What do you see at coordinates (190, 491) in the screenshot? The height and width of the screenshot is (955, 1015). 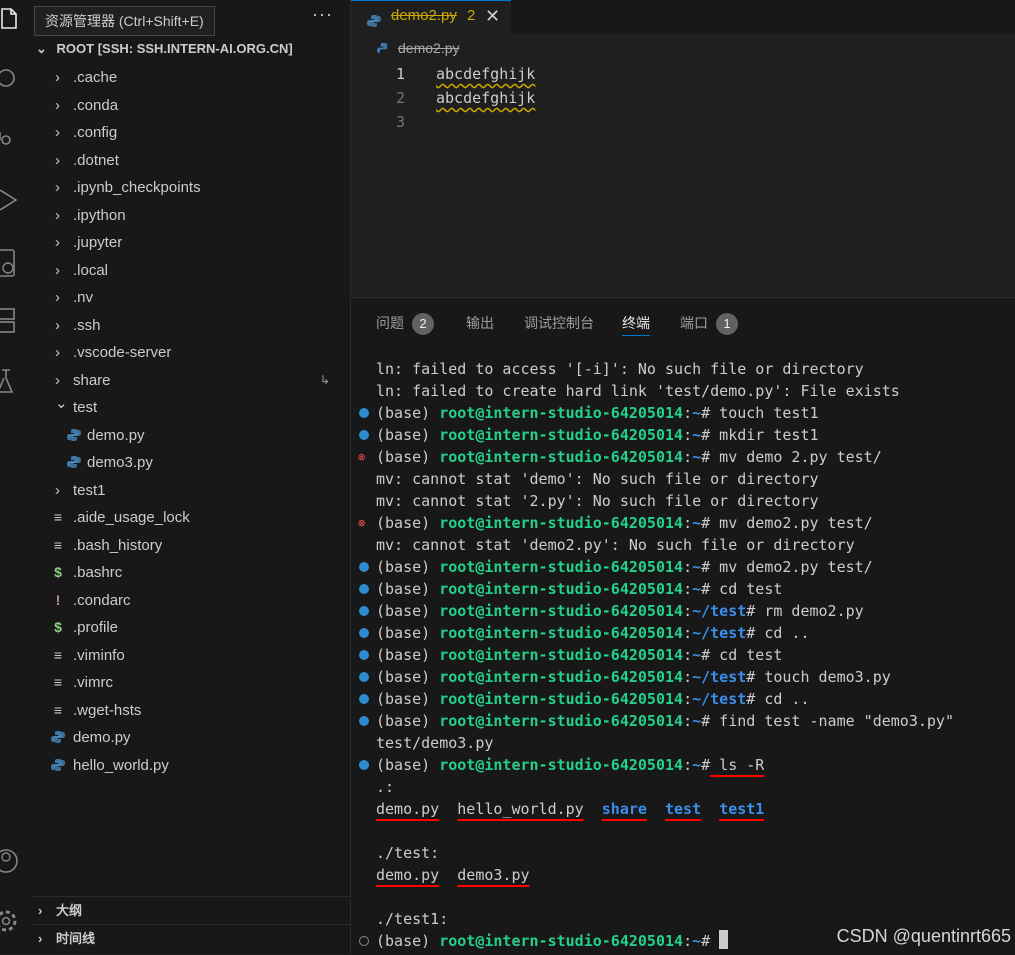 I see `tree-item: › test1` at bounding box center [190, 491].